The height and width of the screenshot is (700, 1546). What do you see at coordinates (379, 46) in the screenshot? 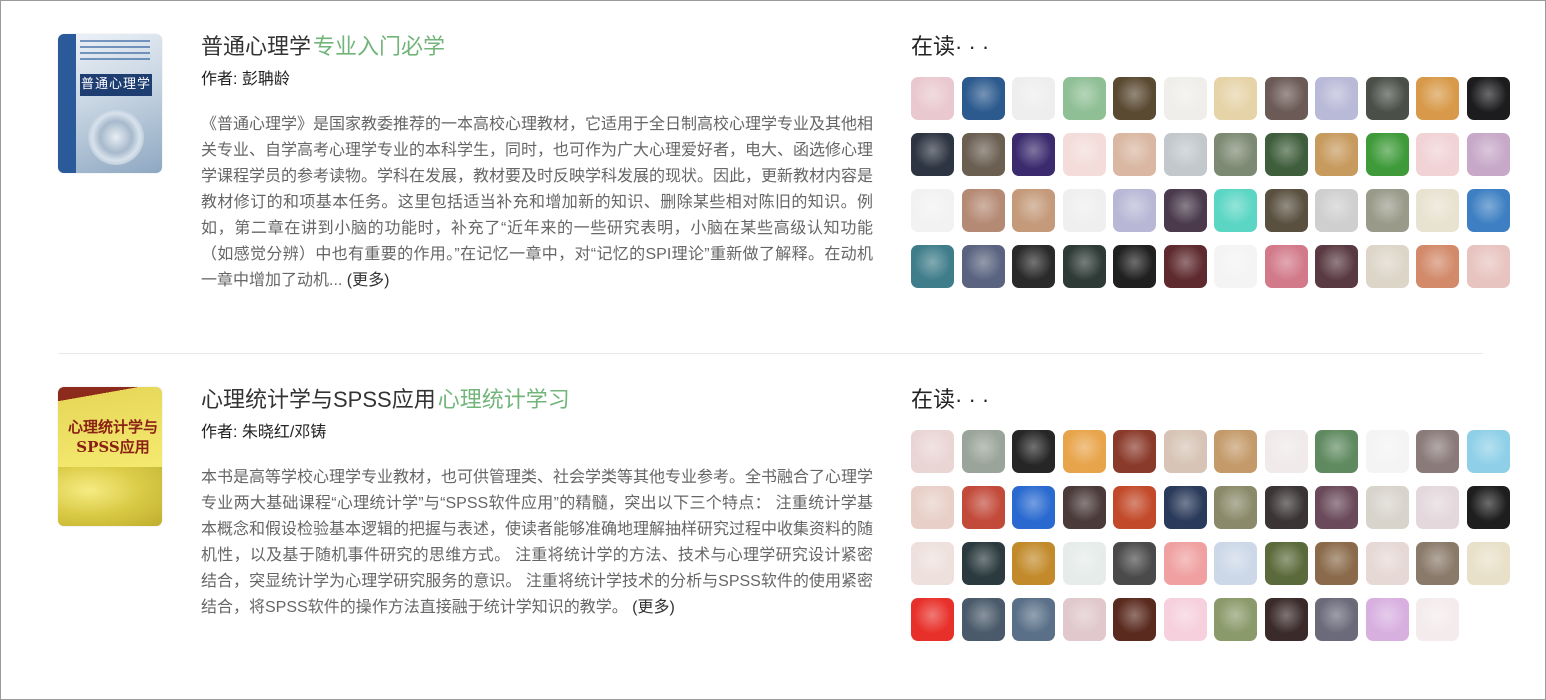
I see `book-tag-link: 专业入门必学` at bounding box center [379, 46].